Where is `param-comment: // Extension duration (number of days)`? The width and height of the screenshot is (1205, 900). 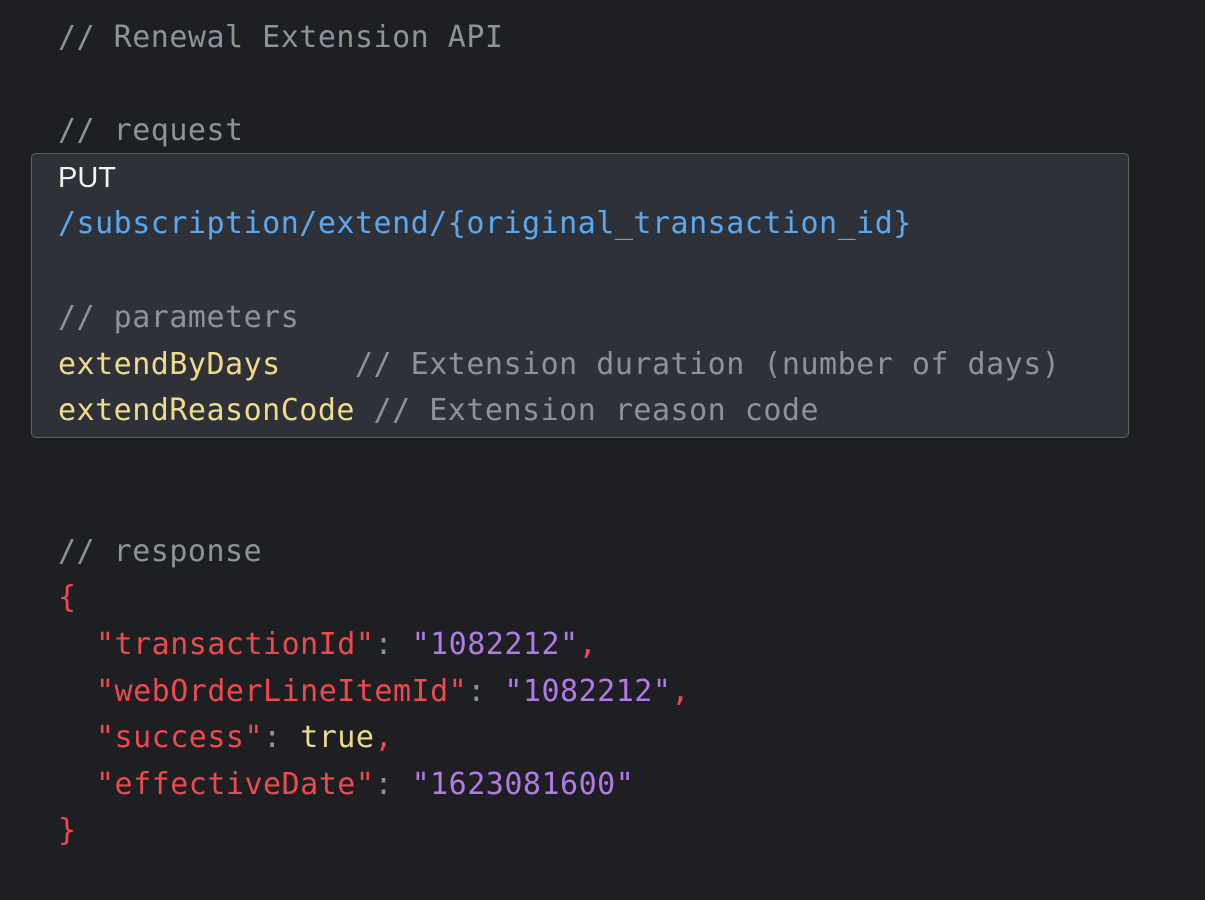
param-comment: // Extension duration (number of days) is located at coordinates (708, 364).